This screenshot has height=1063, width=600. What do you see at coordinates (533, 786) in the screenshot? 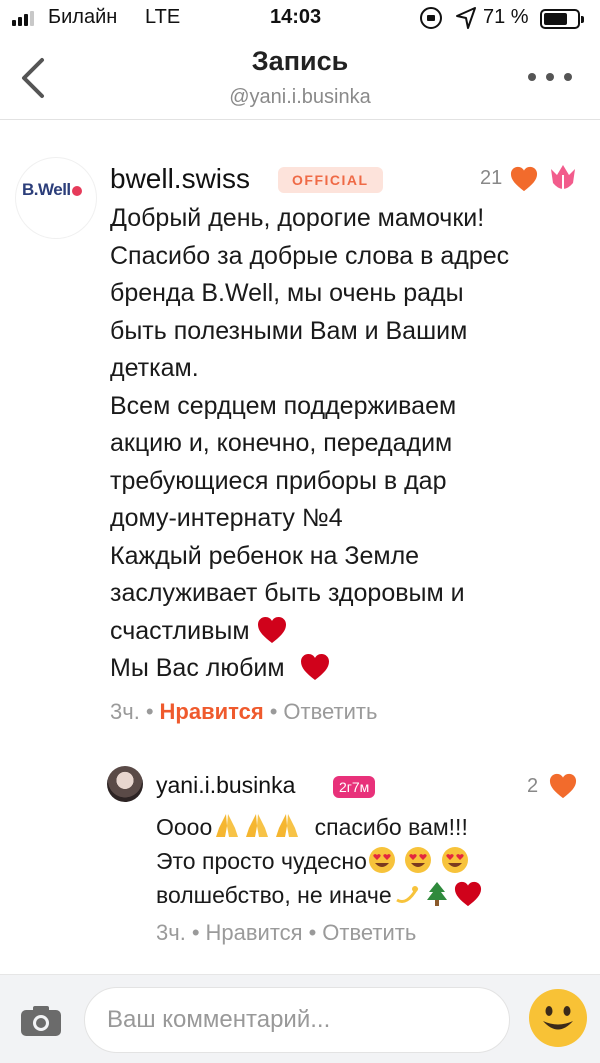
I see `reply-like-count: 2` at bounding box center [533, 786].